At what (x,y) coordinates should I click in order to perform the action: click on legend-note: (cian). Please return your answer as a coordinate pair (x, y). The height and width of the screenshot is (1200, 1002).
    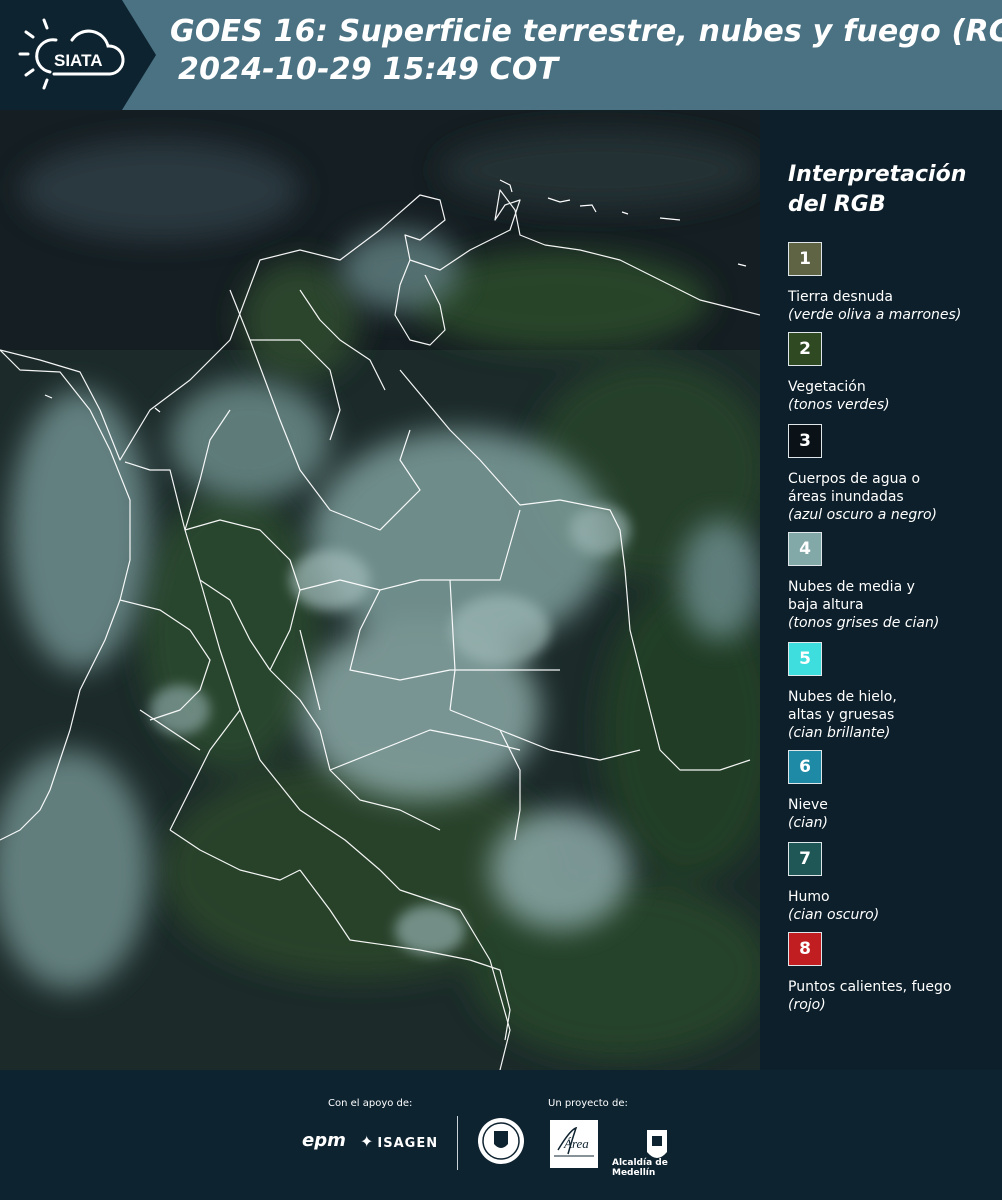
    Looking at the image, I should click on (808, 823).